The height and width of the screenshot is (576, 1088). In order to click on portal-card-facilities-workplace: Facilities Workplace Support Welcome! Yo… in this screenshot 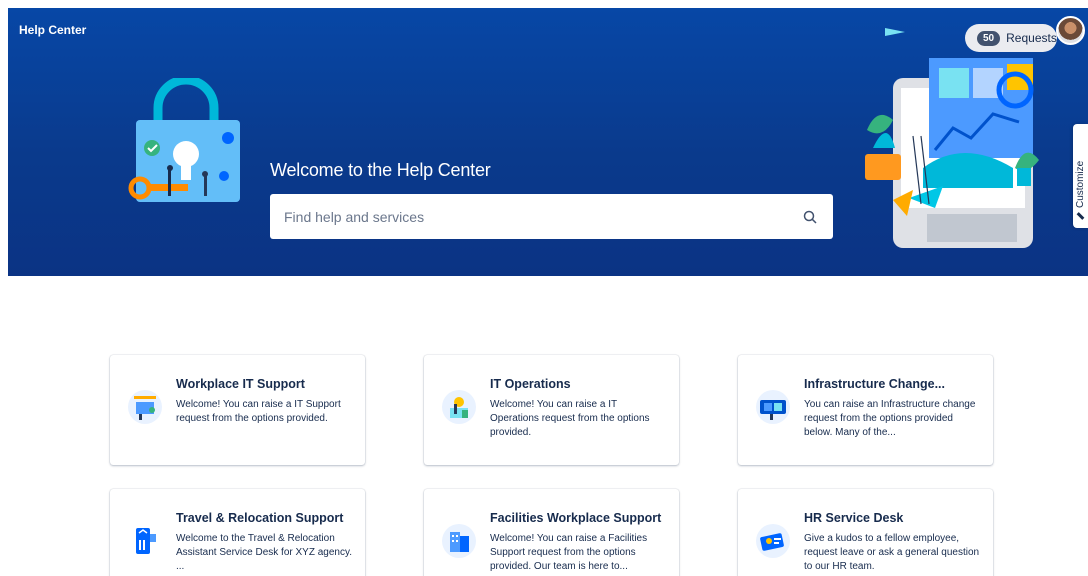, I will do `click(551, 532)`.